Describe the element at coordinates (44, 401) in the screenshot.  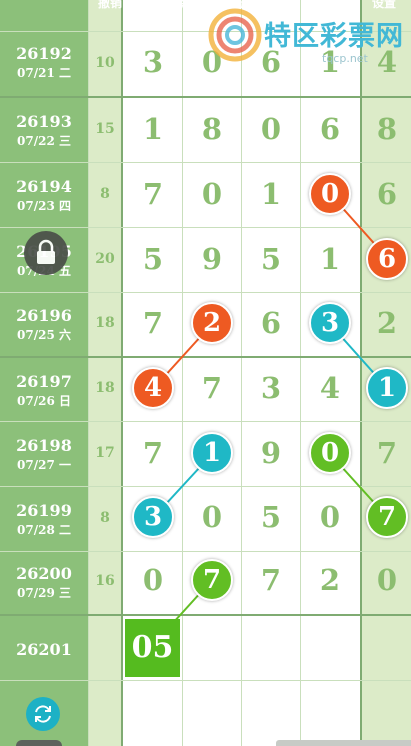
I see `issue-date: 07/26 日` at that location.